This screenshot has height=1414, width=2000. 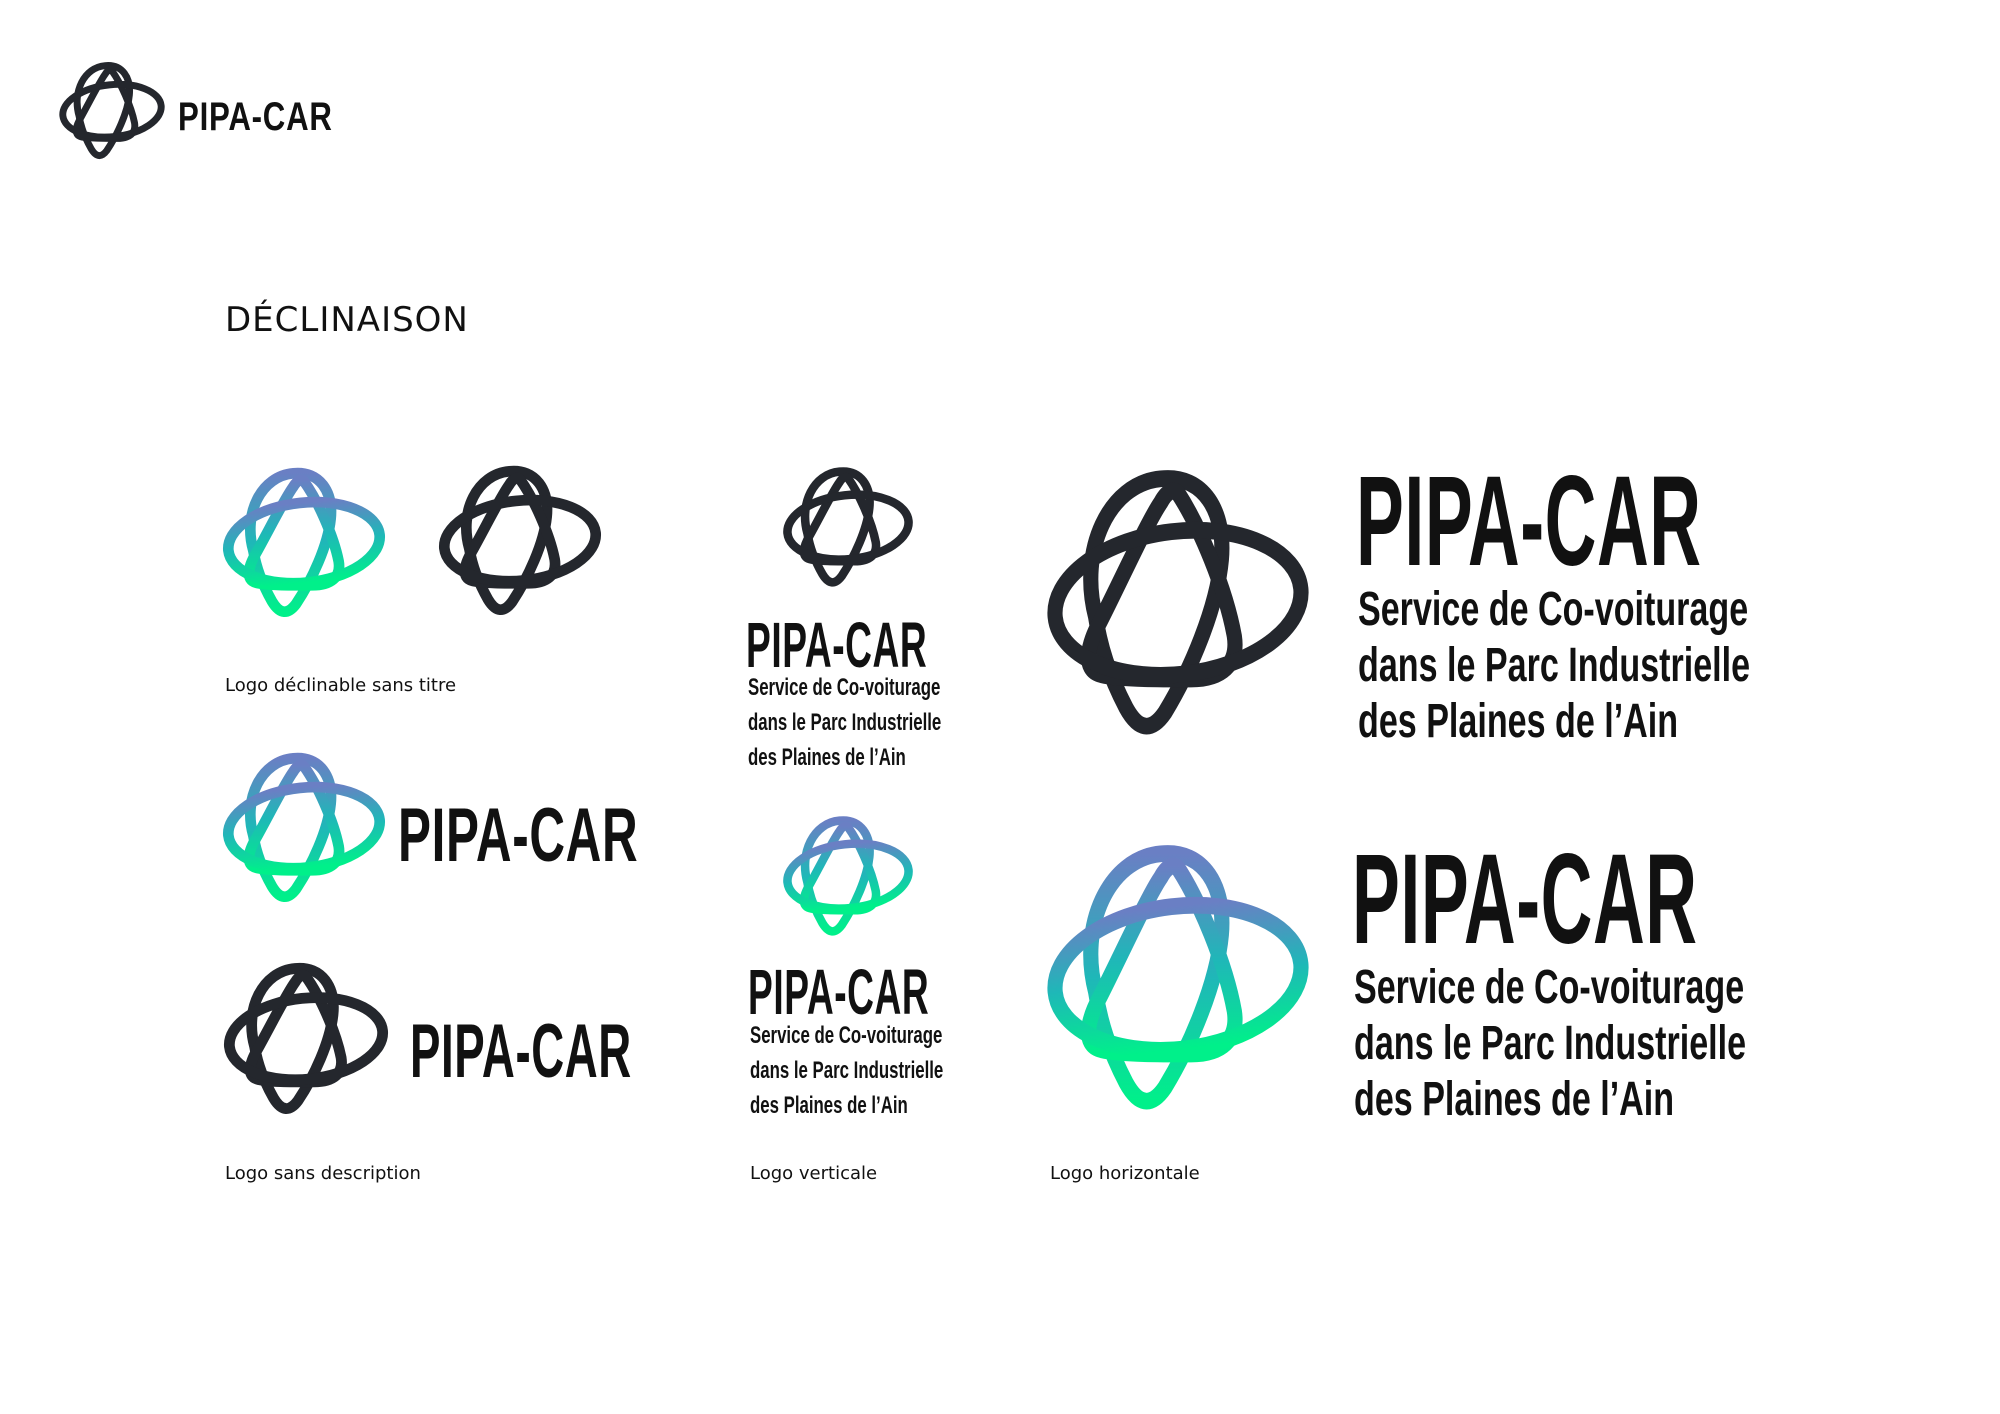 I want to click on header-logo-wordmark: PIPA-CAR, so click(x=255, y=117).